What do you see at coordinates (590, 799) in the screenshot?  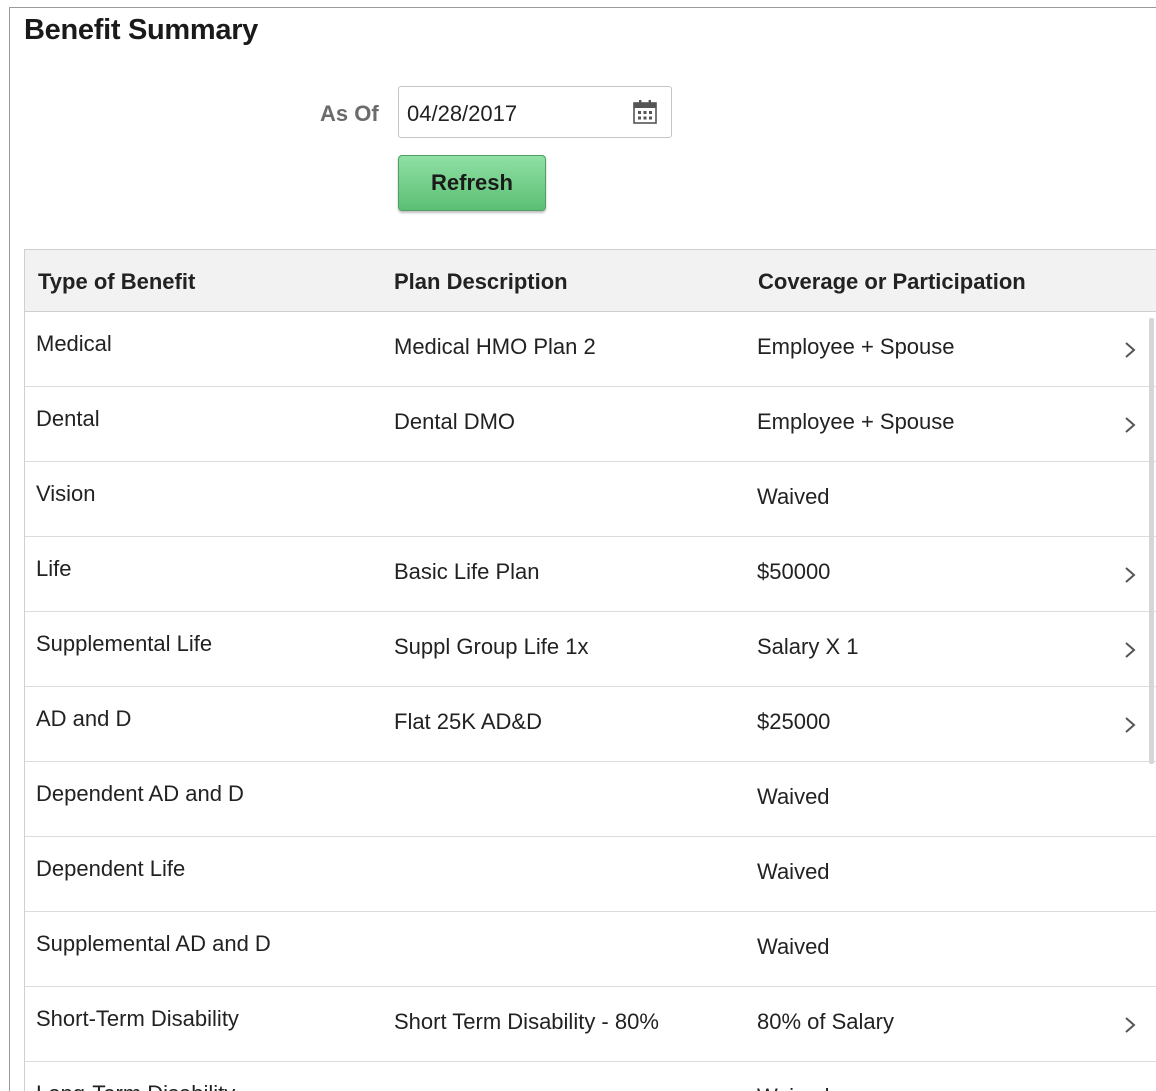 I see `table-row: Dependent AD and D Waived` at bounding box center [590, 799].